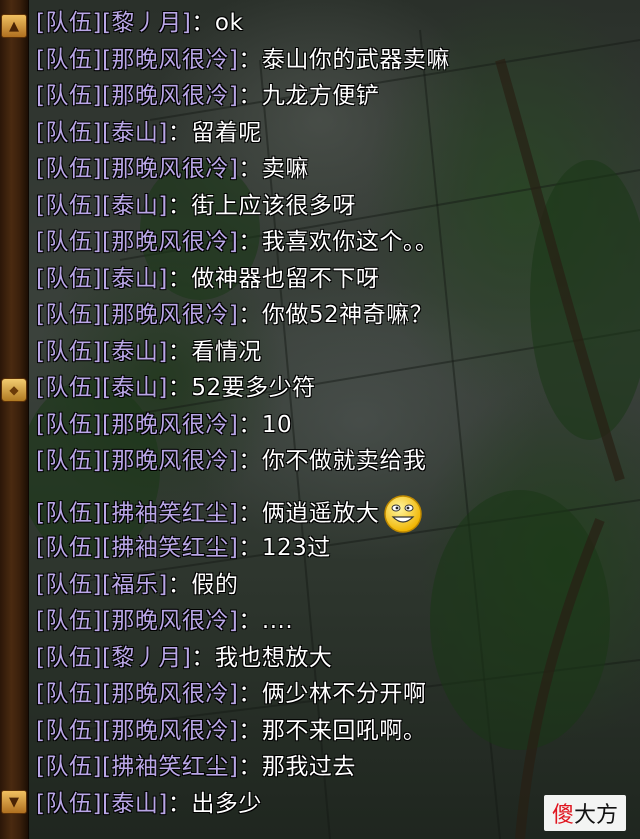 The height and width of the screenshot is (839, 640). What do you see at coordinates (350, 242) in the screenshot?
I see `message-text: 我喜欢你这个。。` at bounding box center [350, 242].